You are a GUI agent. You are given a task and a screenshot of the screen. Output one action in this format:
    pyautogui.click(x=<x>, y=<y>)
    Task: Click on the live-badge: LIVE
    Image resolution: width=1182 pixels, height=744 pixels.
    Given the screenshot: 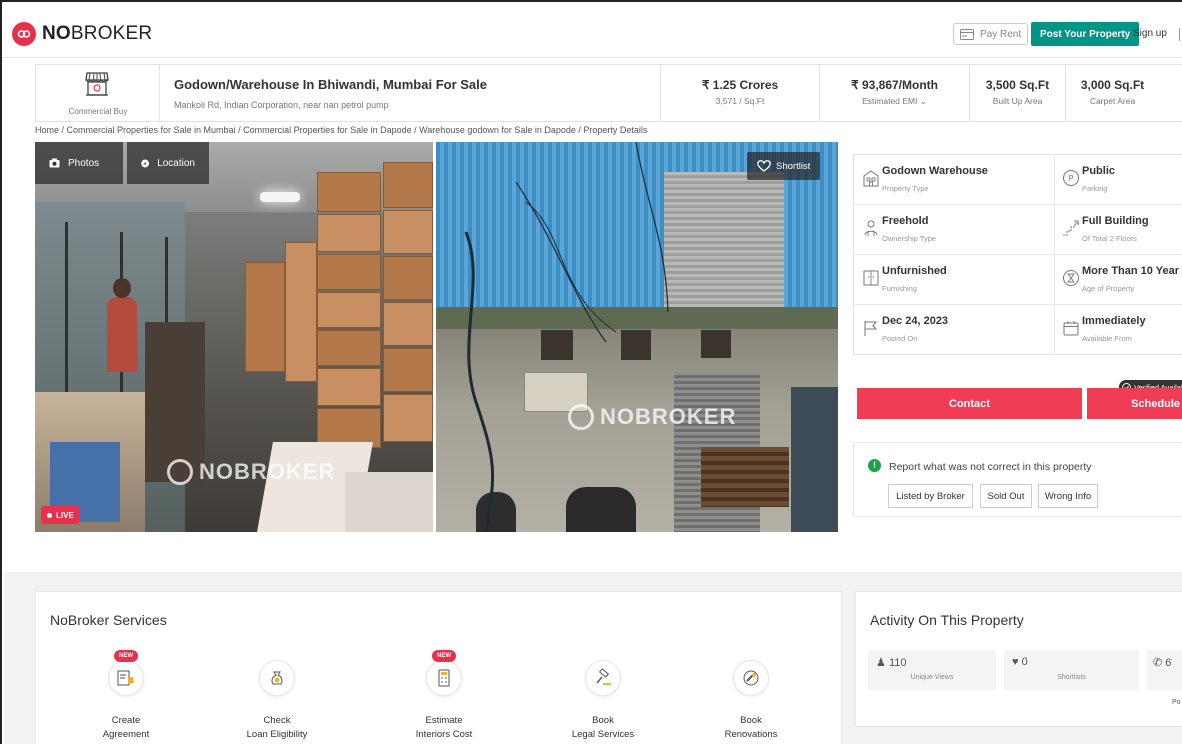 What is the action you would take?
    pyautogui.click(x=60, y=515)
    